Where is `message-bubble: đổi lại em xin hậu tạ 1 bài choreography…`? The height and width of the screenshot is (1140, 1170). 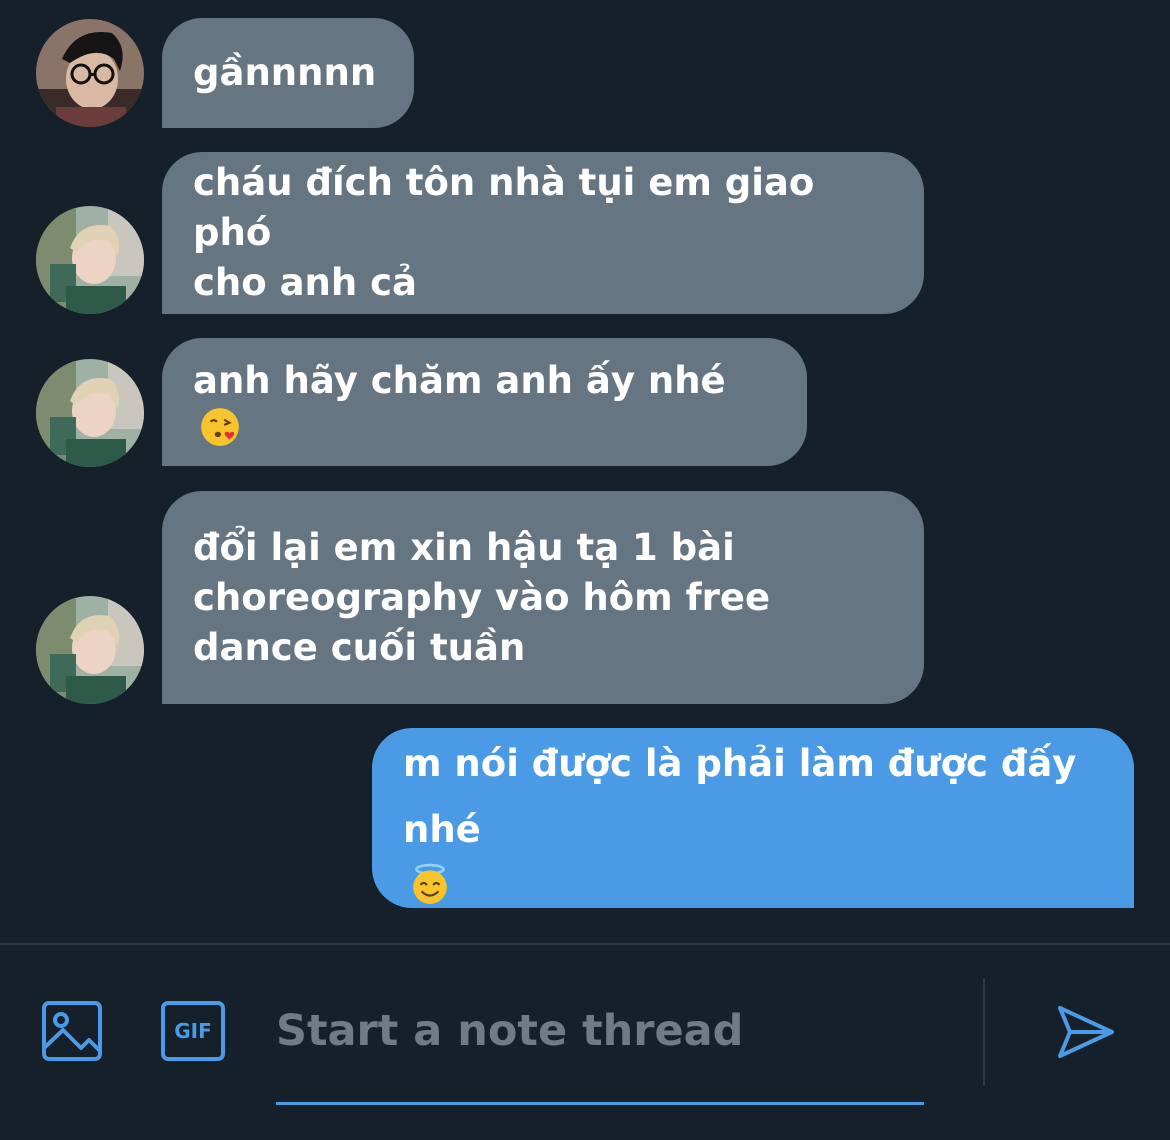
message-bubble: đổi lại em xin hậu tạ 1 bài choreography… is located at coordinates (543, 597).